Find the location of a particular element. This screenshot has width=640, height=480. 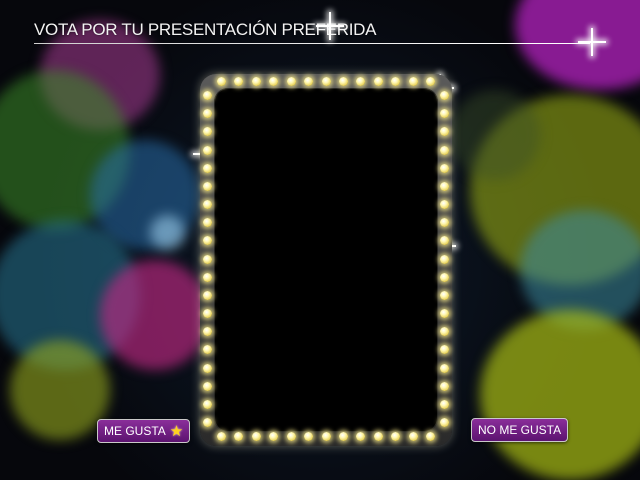

title-underline is located at coordinates (312, 43).